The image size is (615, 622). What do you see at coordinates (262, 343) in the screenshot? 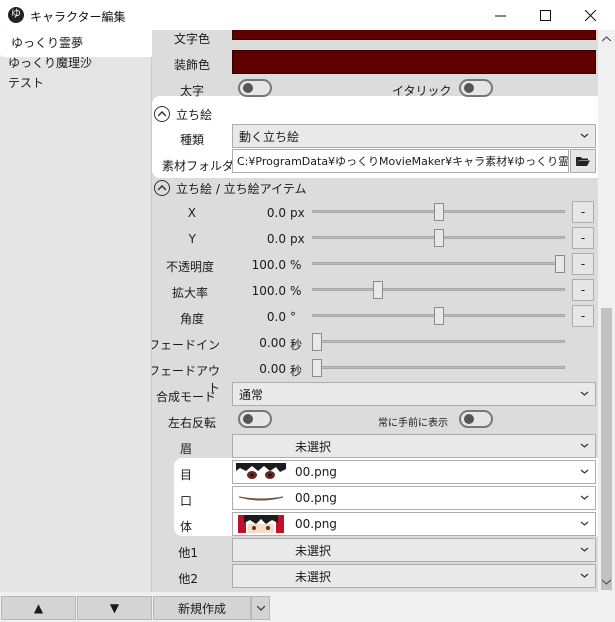
I see `param-value-fadein: 0.00` at bounding box center [262, 343].